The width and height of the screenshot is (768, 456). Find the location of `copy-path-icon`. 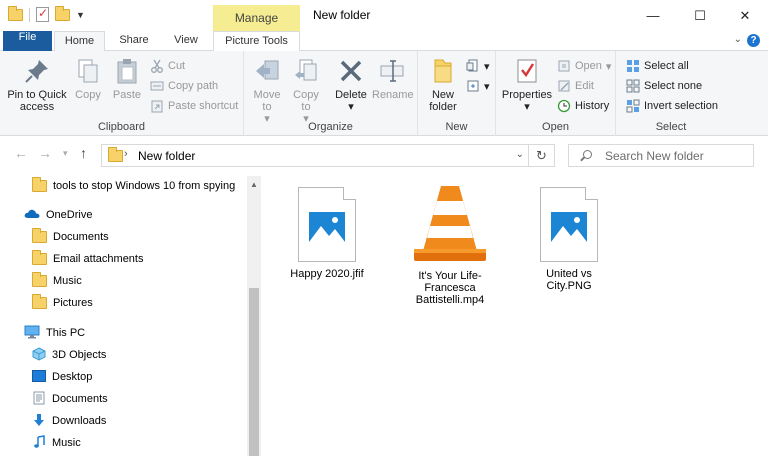

copy-path-icon is located at coordinates (157, 86).